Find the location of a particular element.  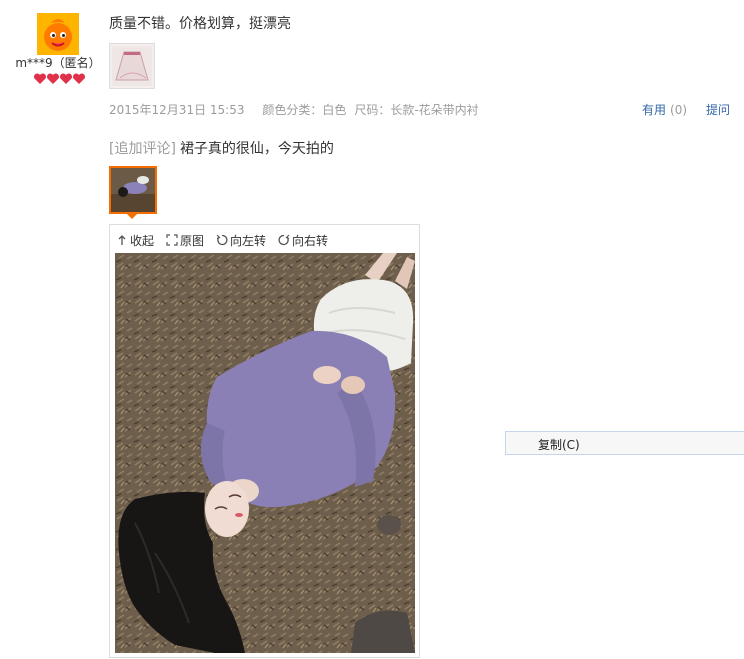

sku-color: 颜色分类：白色 is located at coordinates (304, 110).